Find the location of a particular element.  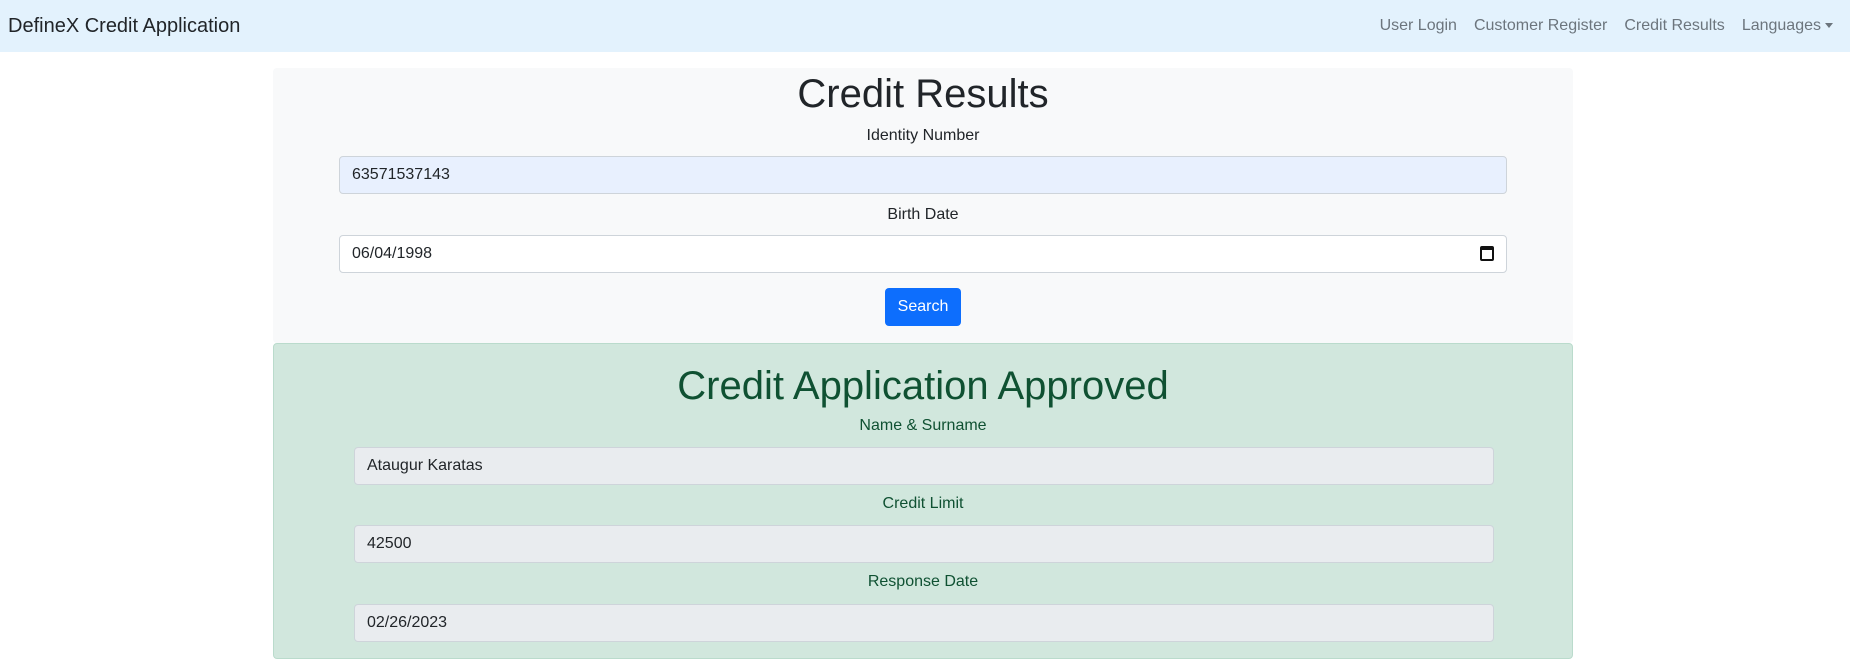

nav-user-login: User Login is located at coordinates (1418, 26).